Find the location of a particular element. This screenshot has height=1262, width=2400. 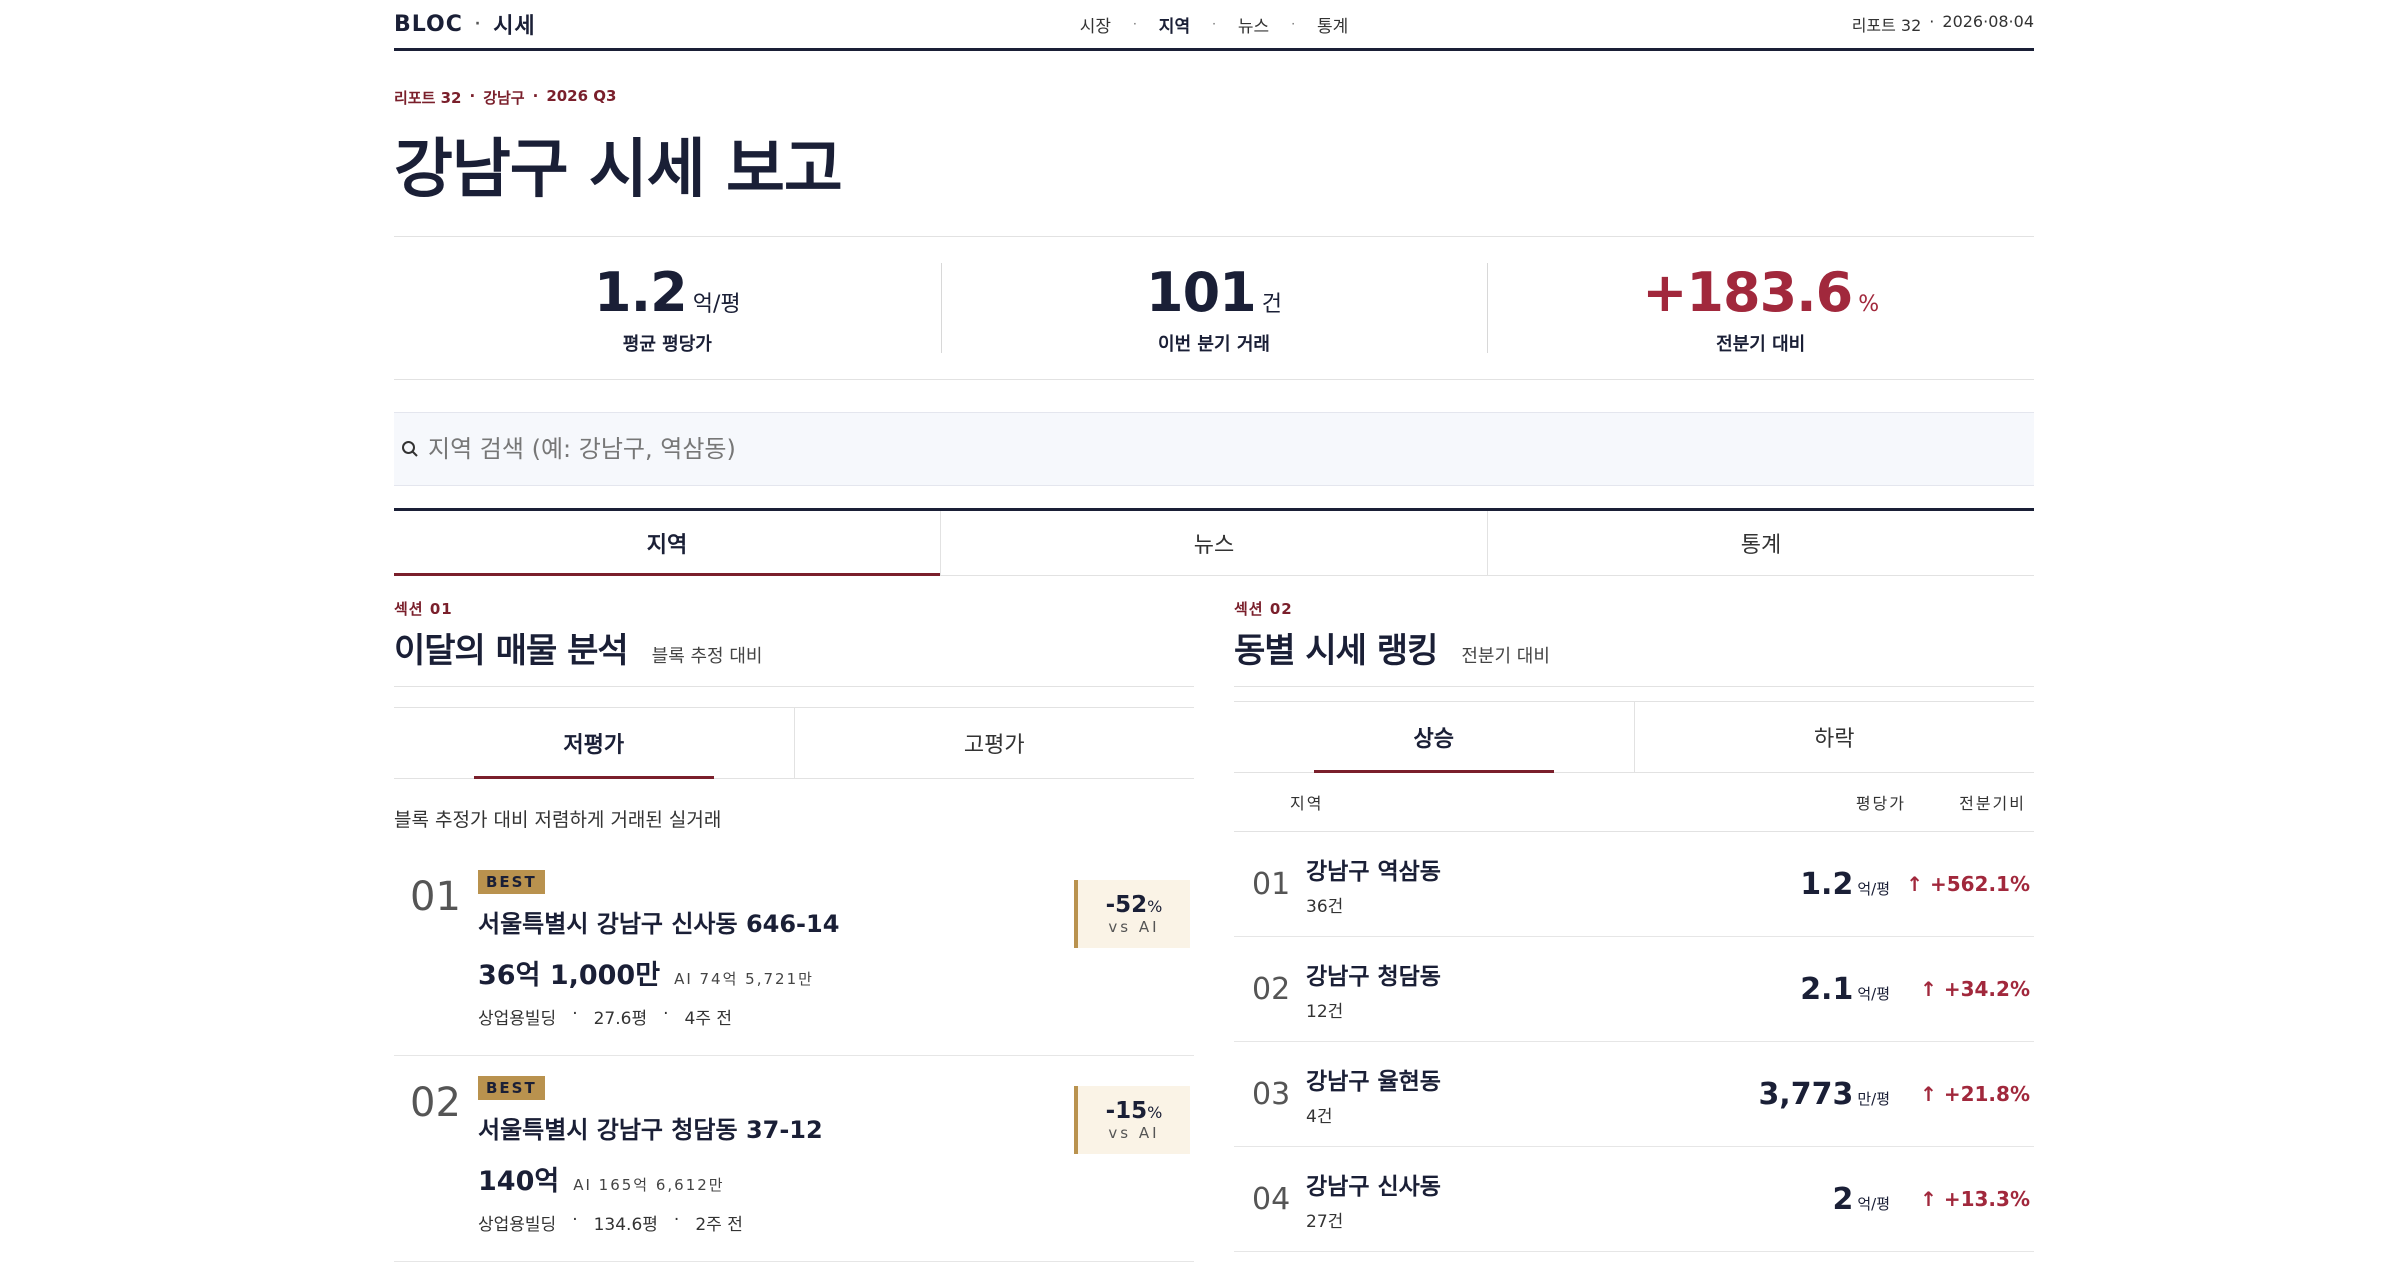

tab-undervalued: 저평가 is located at coordinates (594, 743).